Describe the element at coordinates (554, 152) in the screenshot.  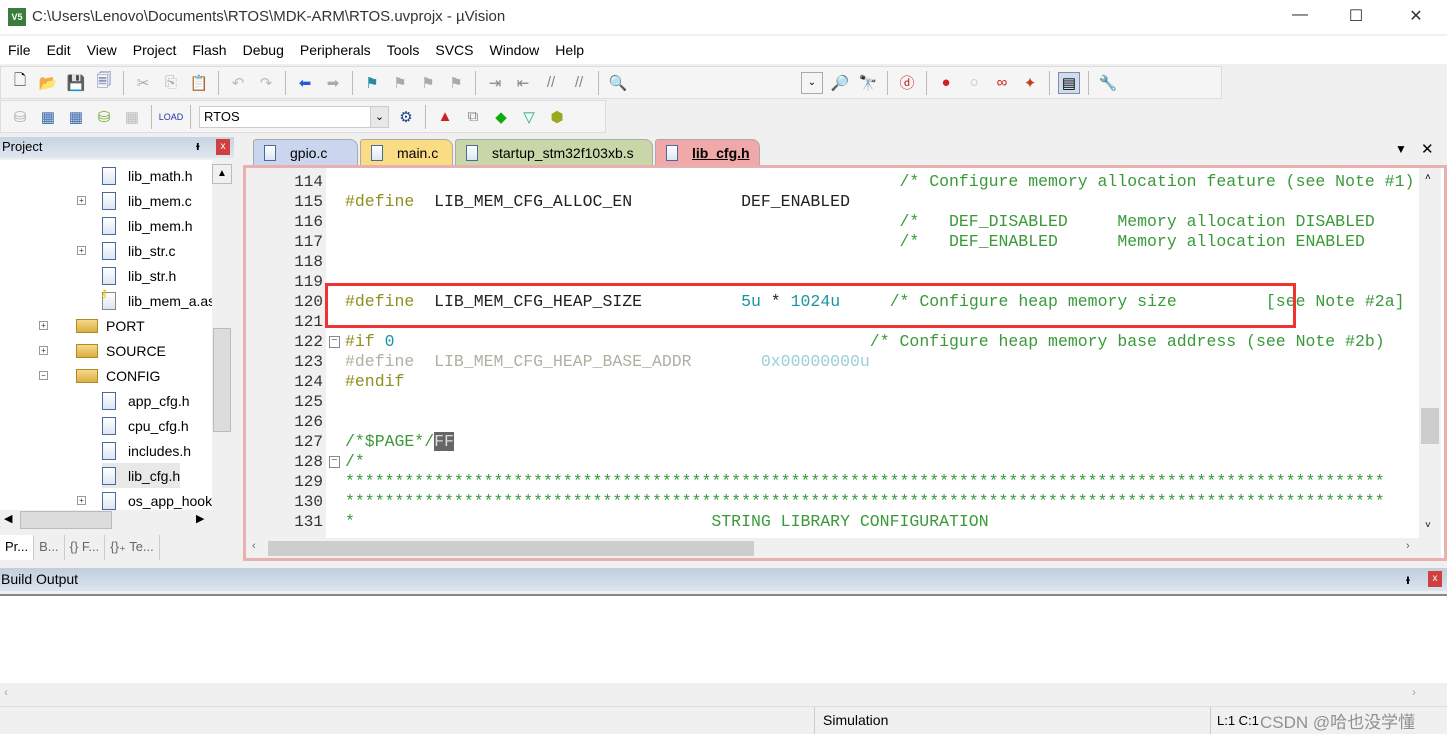
I see `tab-startup-stm32f103xb-s: startup_stm32f103xb.s` at that location.